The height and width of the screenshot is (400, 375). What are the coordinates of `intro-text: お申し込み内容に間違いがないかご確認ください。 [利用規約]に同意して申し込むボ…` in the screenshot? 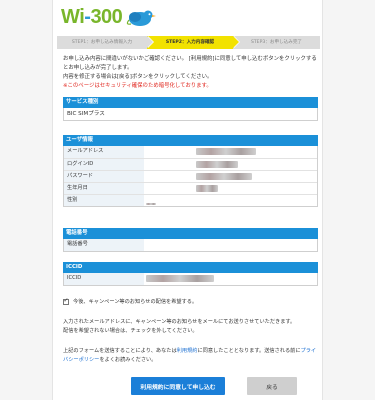 It's located at (190, 73).